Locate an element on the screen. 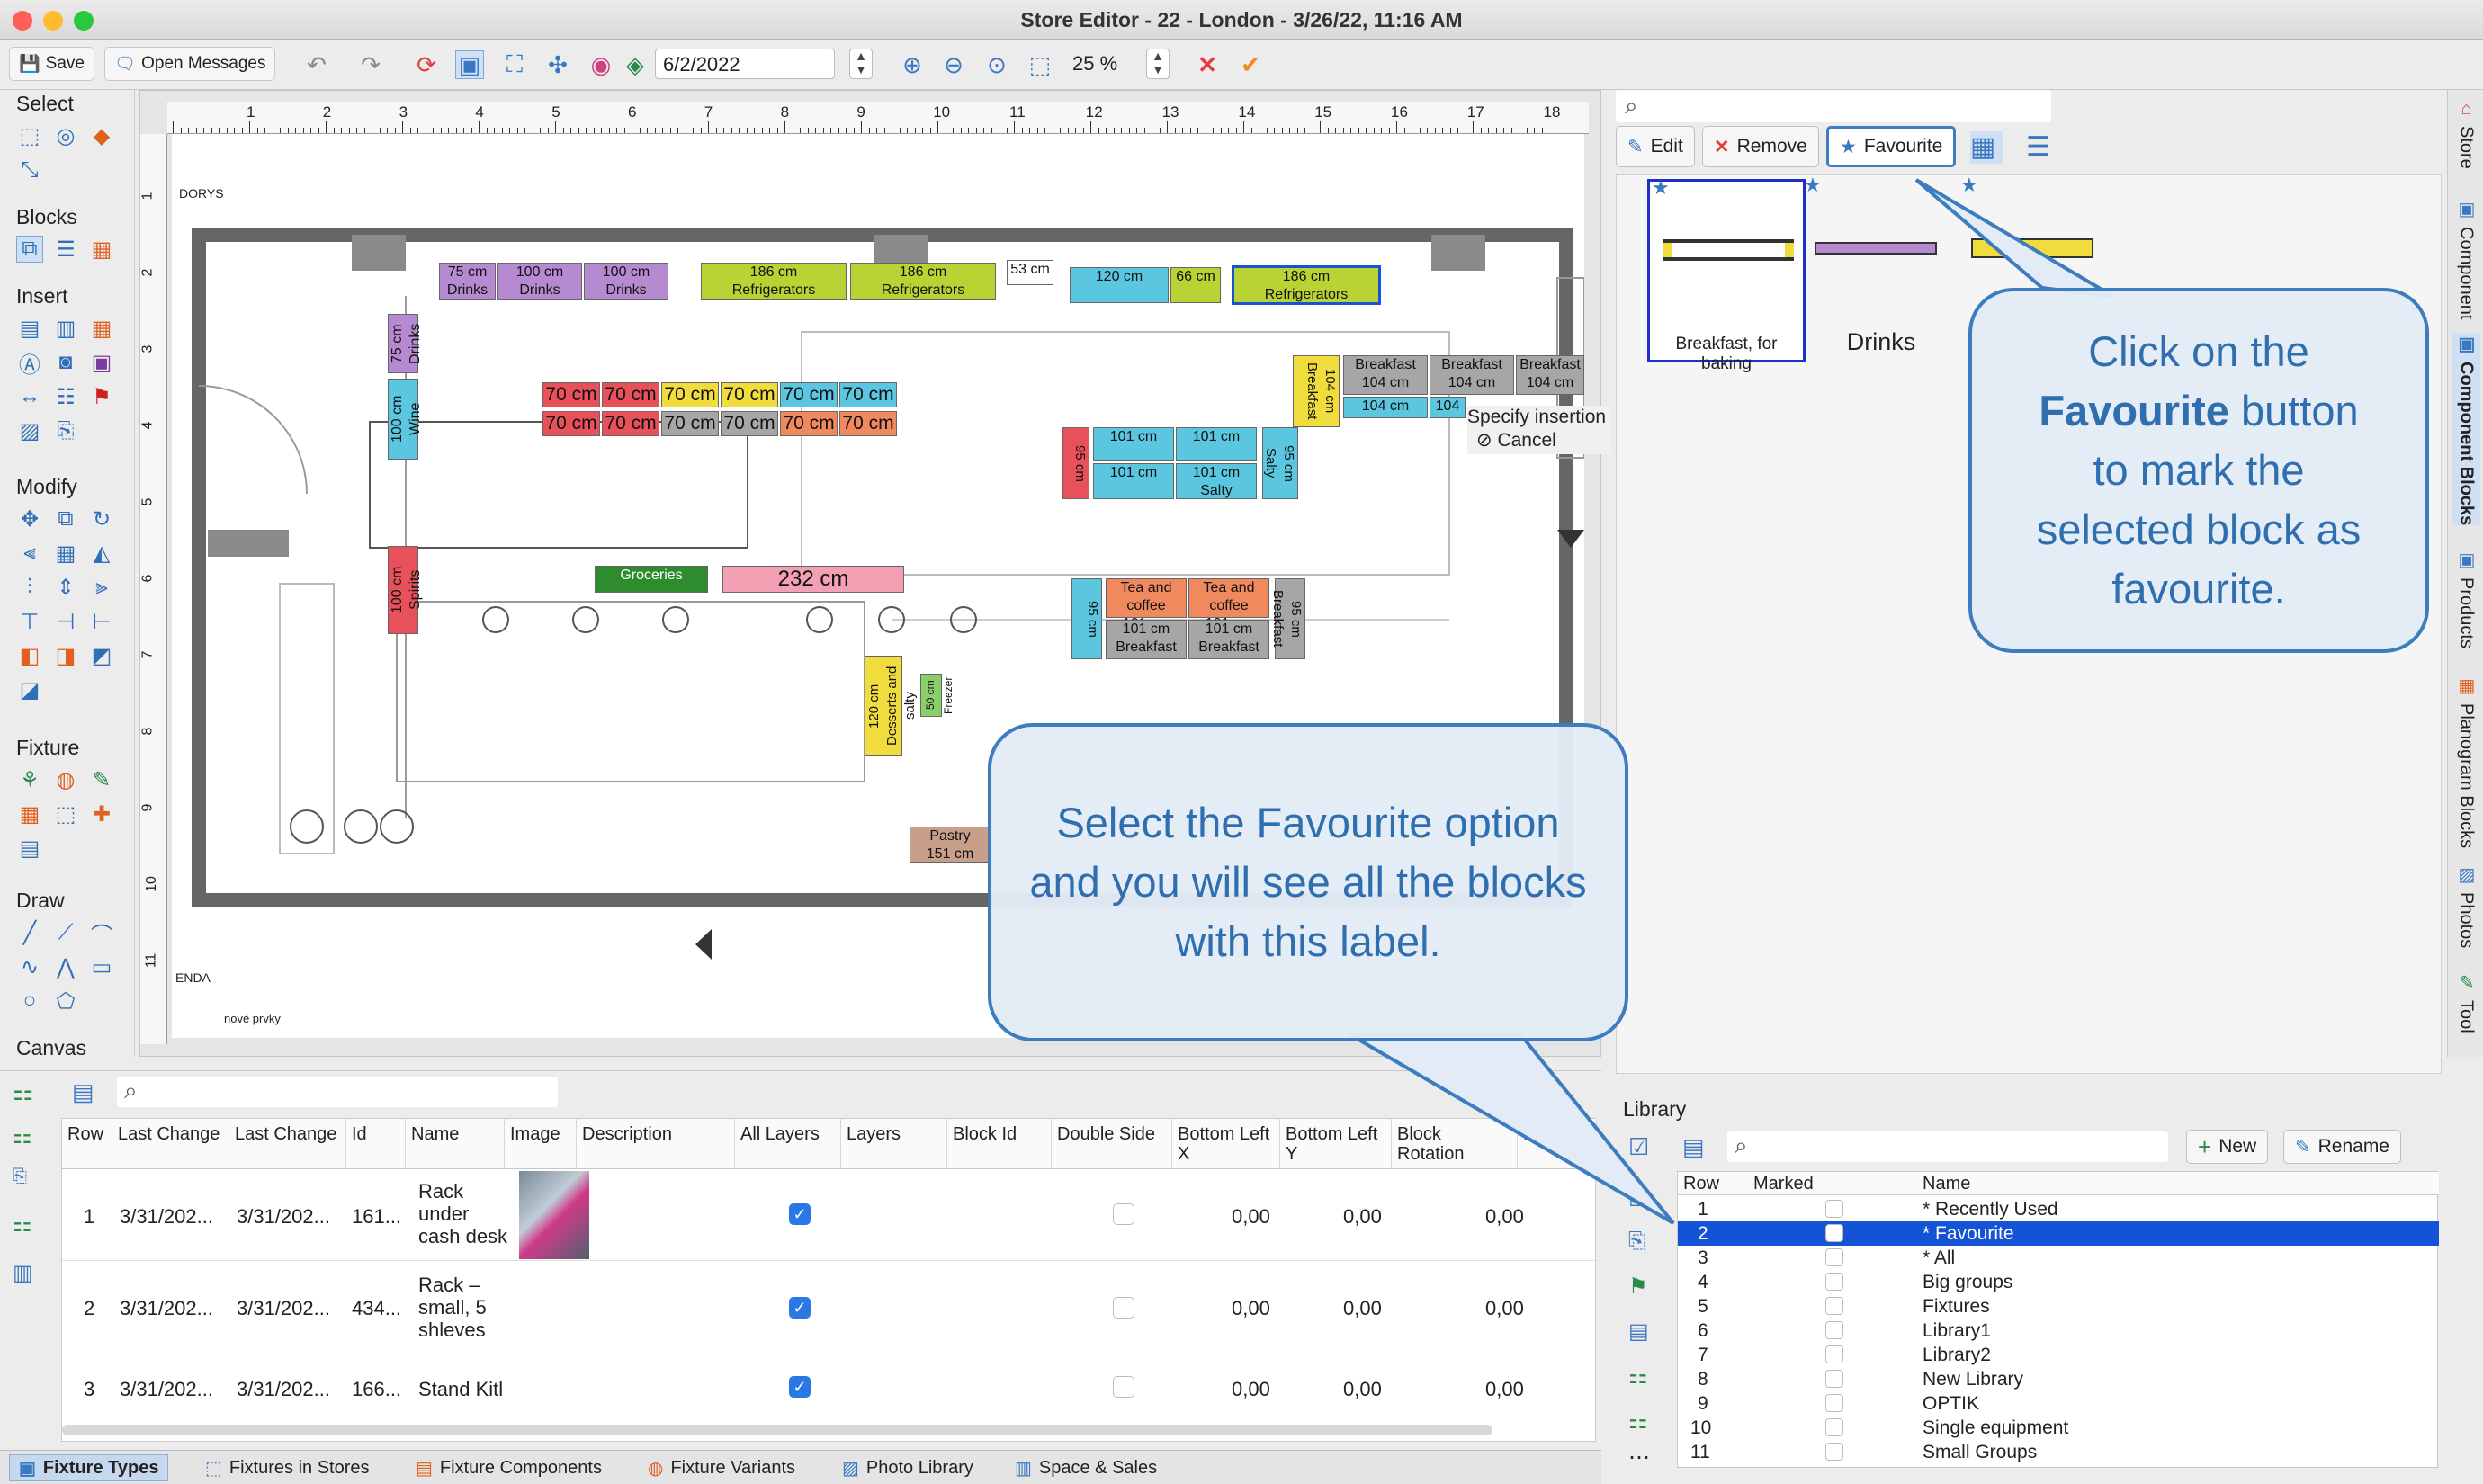 This screenshot has width=2483, height=1484. callout1-line2: button is located at coordinates (2293, 410).